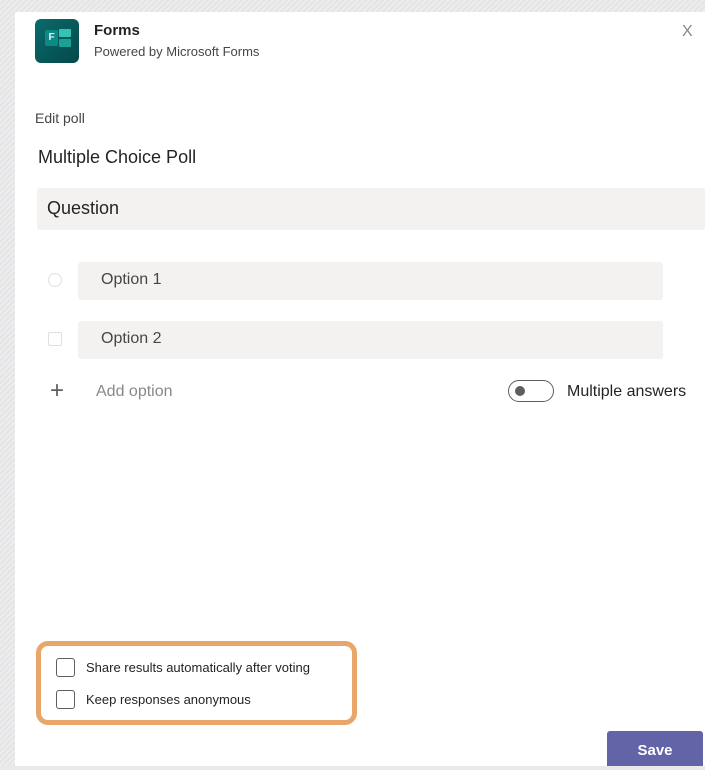  Describe the element at coordinates (692, 32) in the screenshot. I see `close-icon: X` at that location.